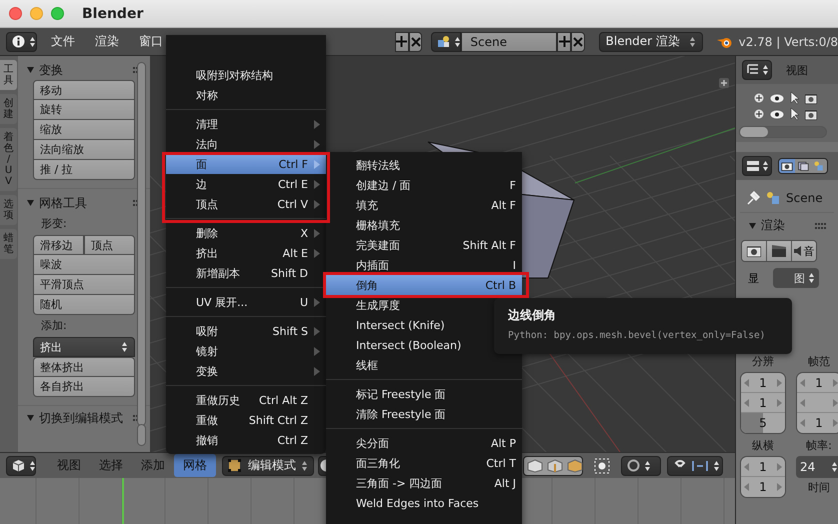 The width and height of the screenshot is (838, 524). I want to click on menu-item: 完美建面 Shift Alt F, so click(424, 245).